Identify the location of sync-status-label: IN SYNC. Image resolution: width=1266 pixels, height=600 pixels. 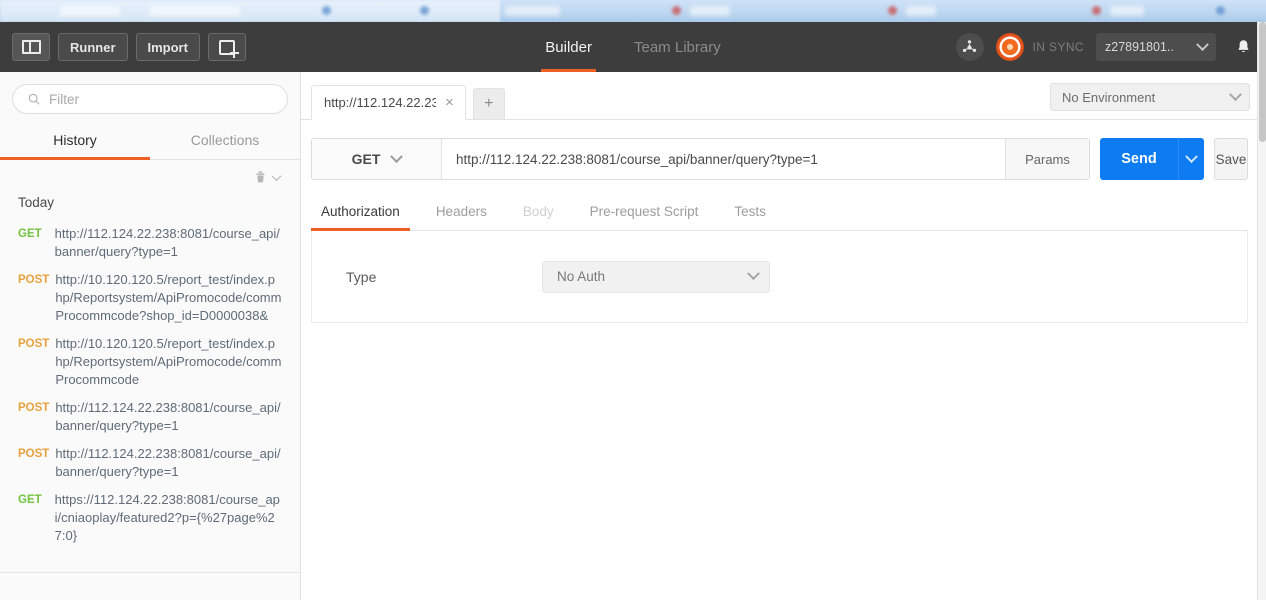
(1058, 47).